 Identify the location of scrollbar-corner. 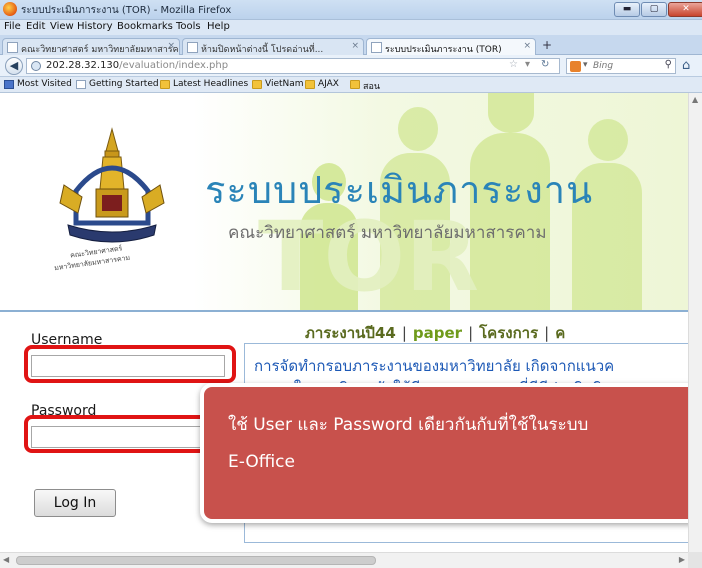
(695, 560).